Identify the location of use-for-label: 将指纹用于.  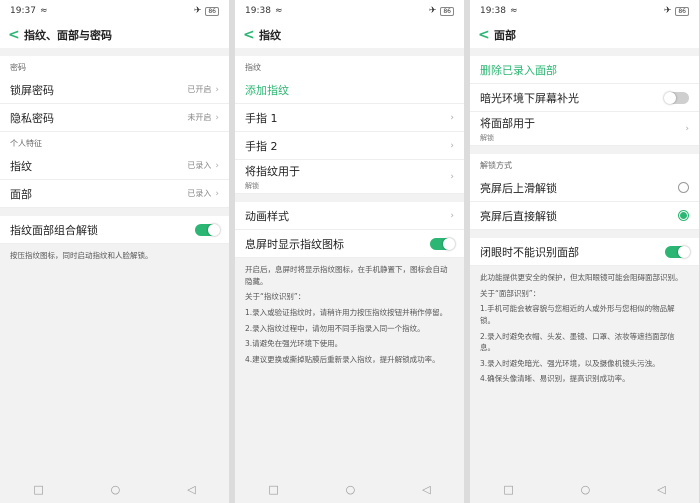
(272, 171).